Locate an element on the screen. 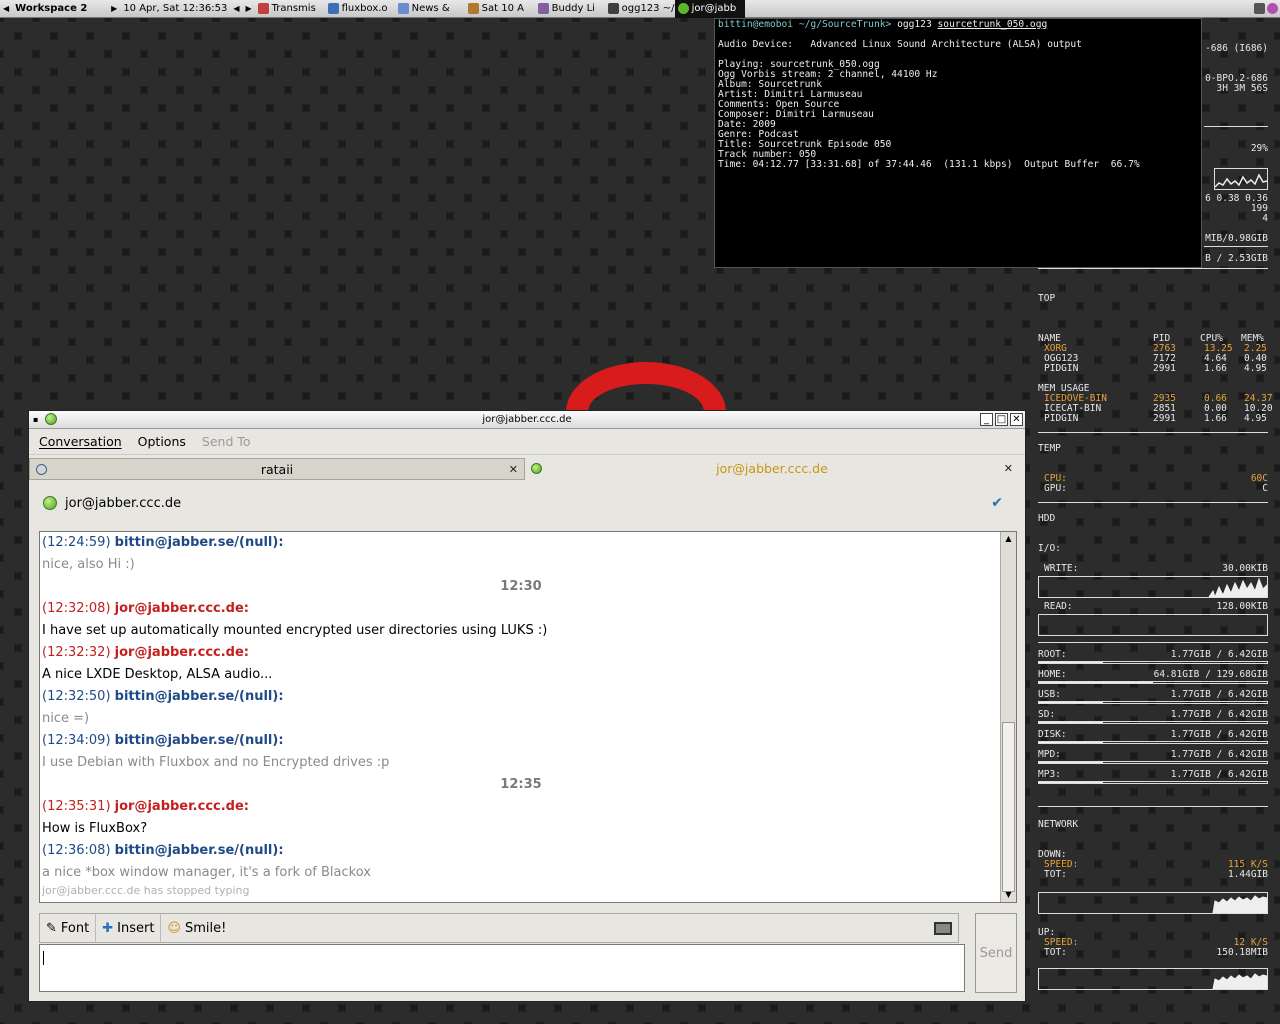 Image resolution: width=1280 pixels, height=1024 pixels. terminal-command: ogg123 is located at coordinates (914, 24).